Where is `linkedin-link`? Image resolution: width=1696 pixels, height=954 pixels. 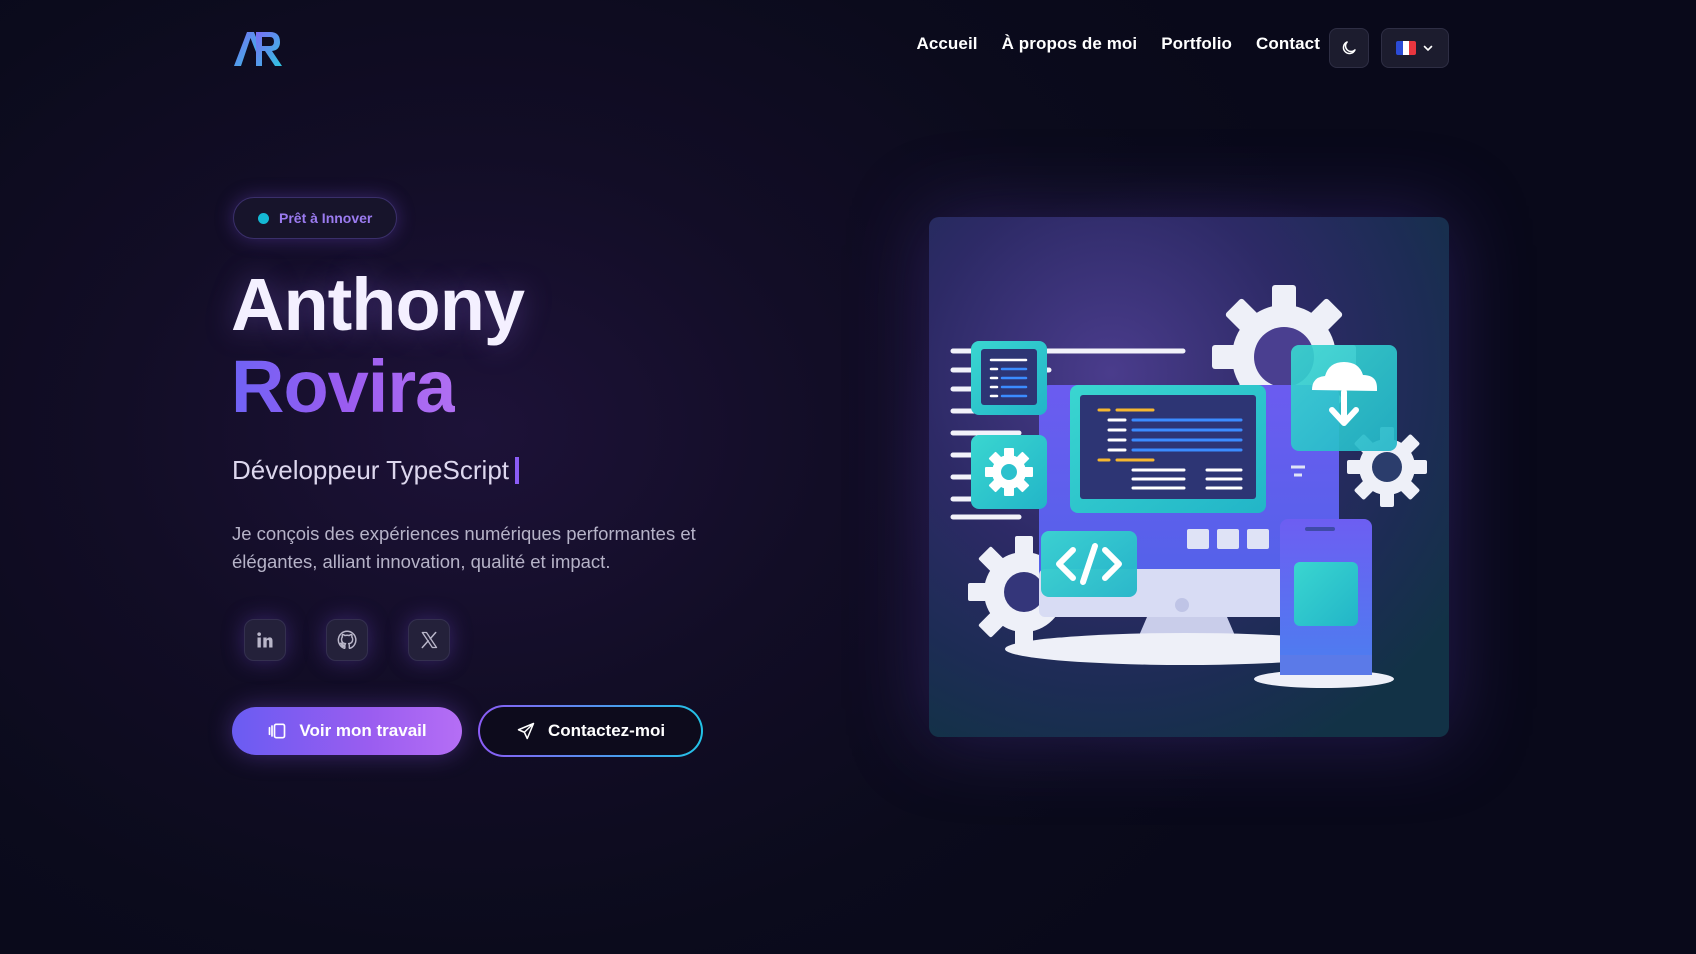 linkedin-link is located at coordinates (265, 640).